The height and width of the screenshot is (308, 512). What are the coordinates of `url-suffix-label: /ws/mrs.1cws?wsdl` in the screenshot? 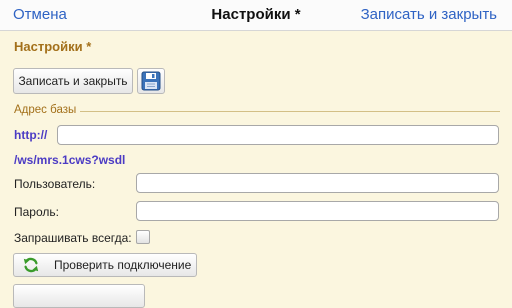 It's located at (70, 160).